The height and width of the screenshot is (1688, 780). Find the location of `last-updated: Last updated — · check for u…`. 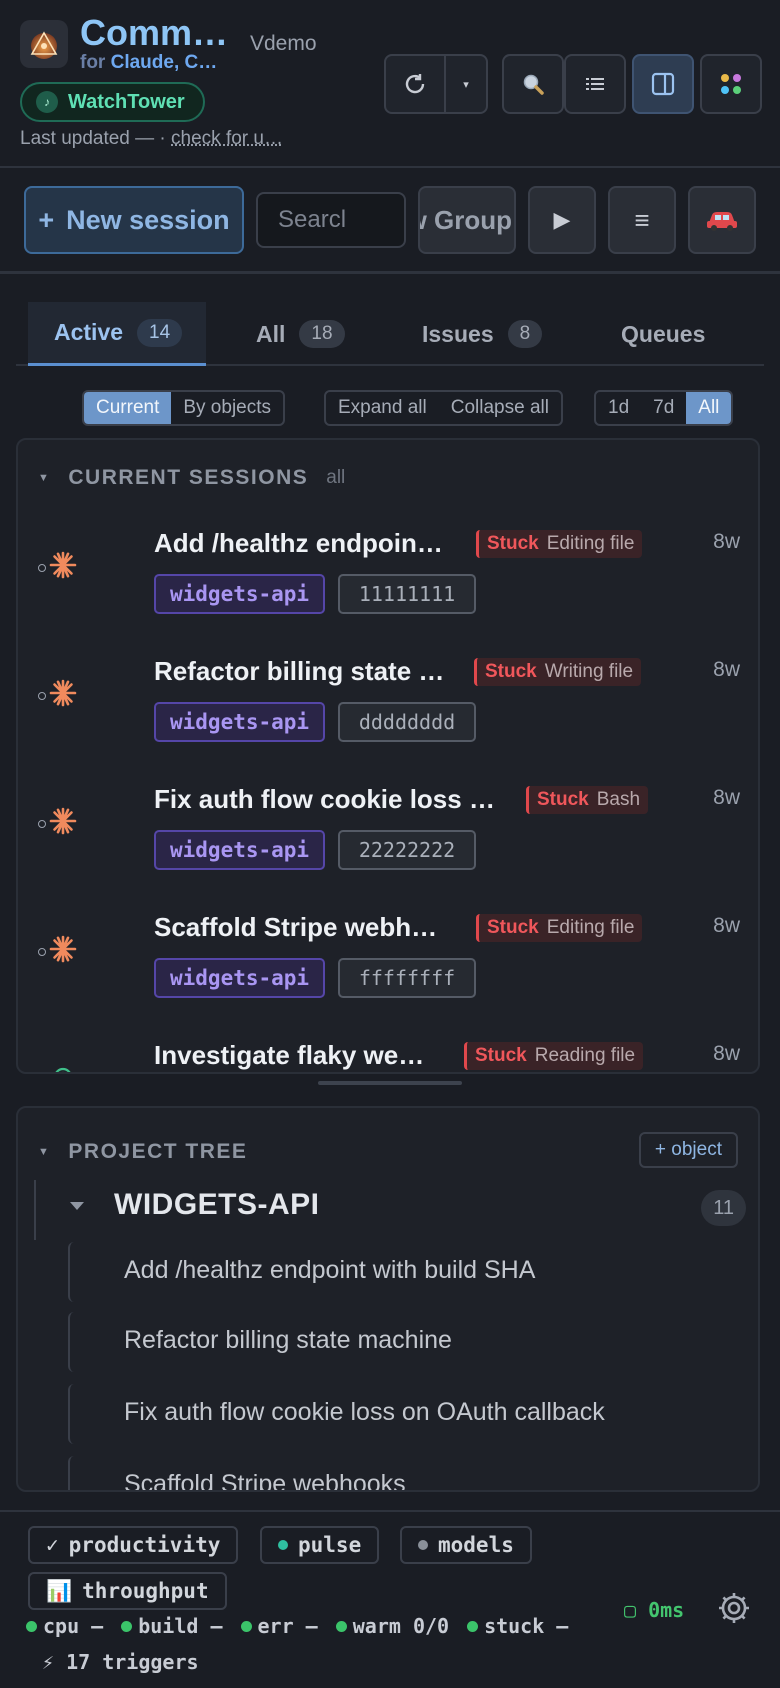

last-updated: Last updated — · check for u… is located at coordinates (151, 138).